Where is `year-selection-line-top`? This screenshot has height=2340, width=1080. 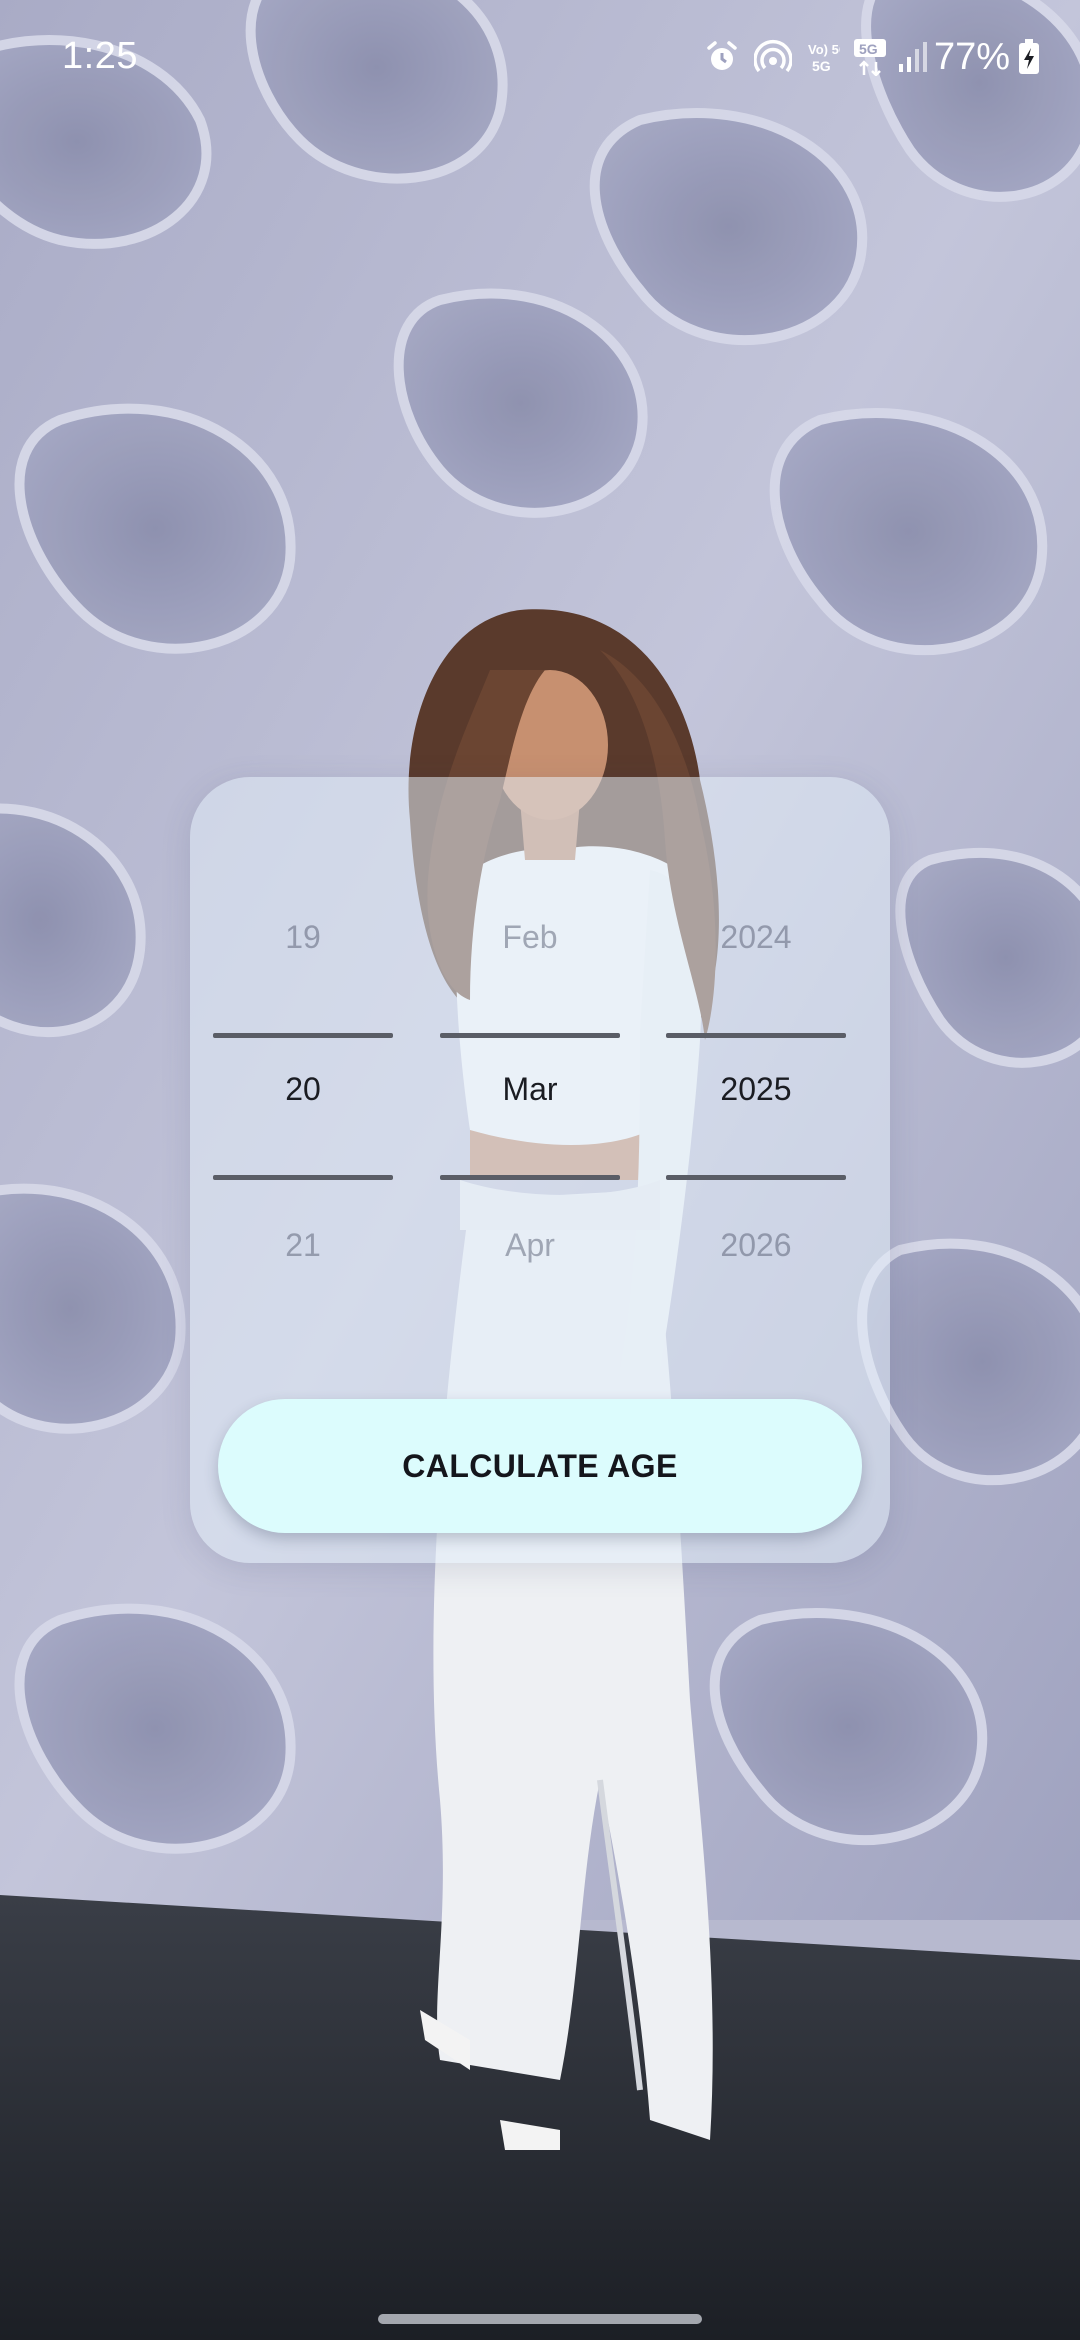 year-selection-line-top is located at coordinates (756, 1035).